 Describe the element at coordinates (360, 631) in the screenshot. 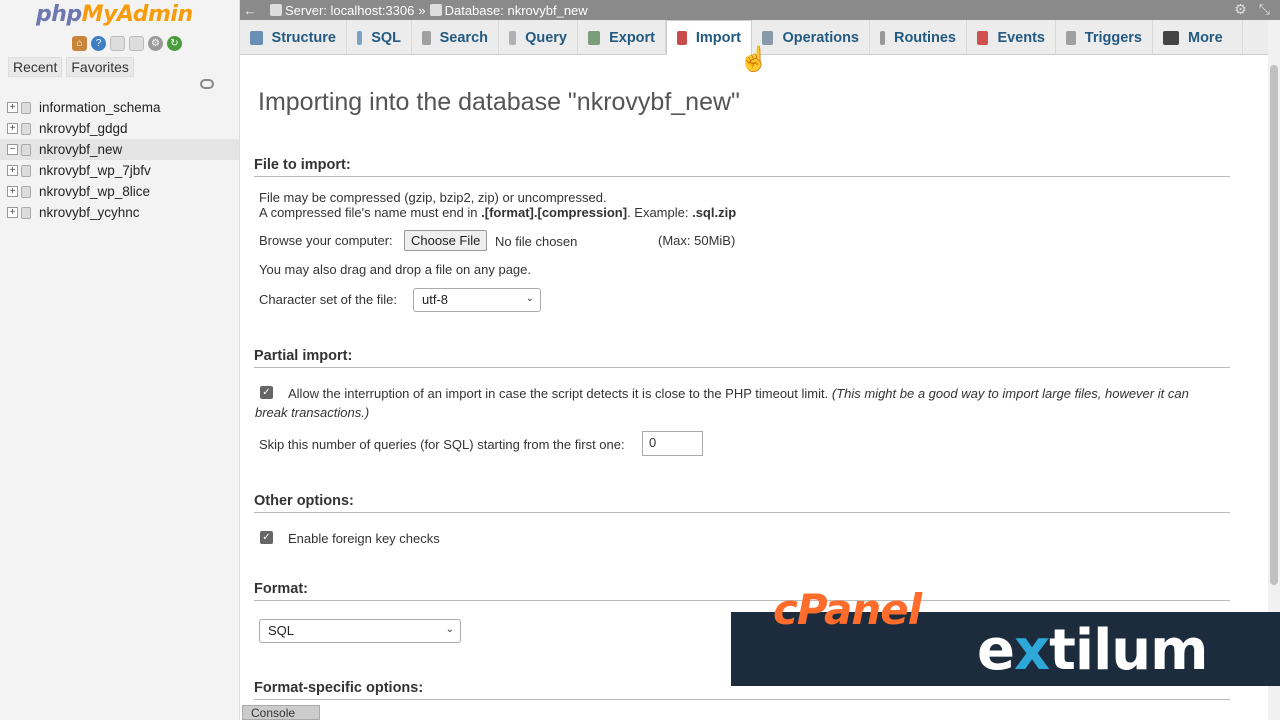

I see `format-select: SQL ⌄` at that location.